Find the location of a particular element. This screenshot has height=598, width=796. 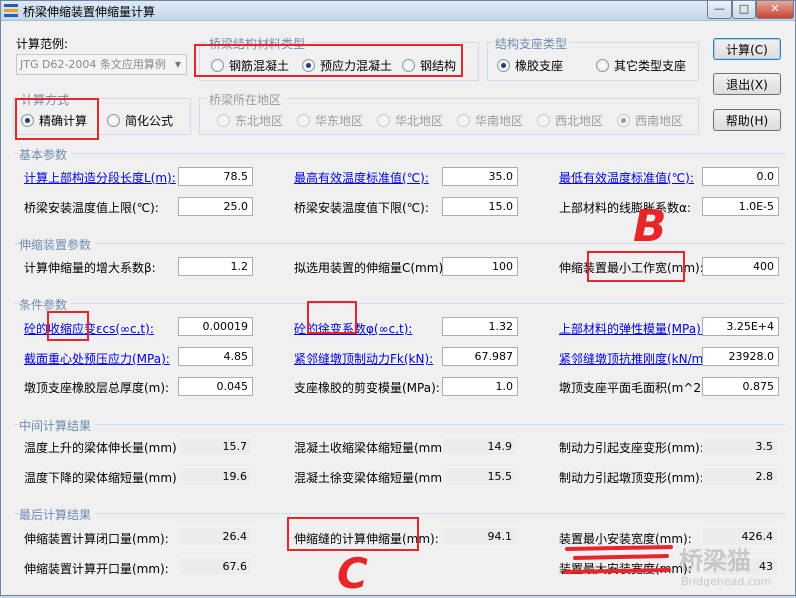

exit-button: 退出(X) is located at coordinates (747, 84).